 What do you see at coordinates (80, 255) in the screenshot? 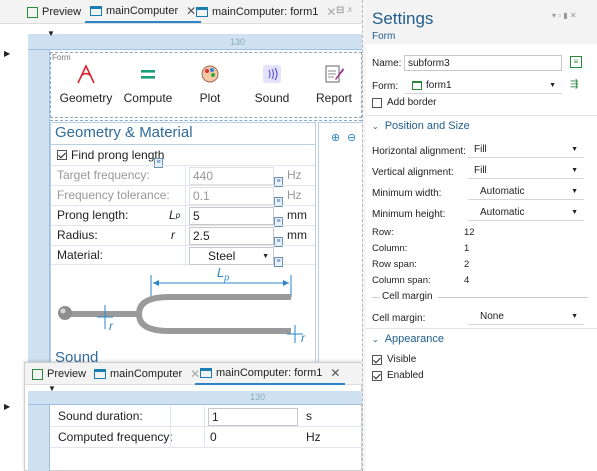
I see `row-label: Material:` at bounding box center [80, 255].